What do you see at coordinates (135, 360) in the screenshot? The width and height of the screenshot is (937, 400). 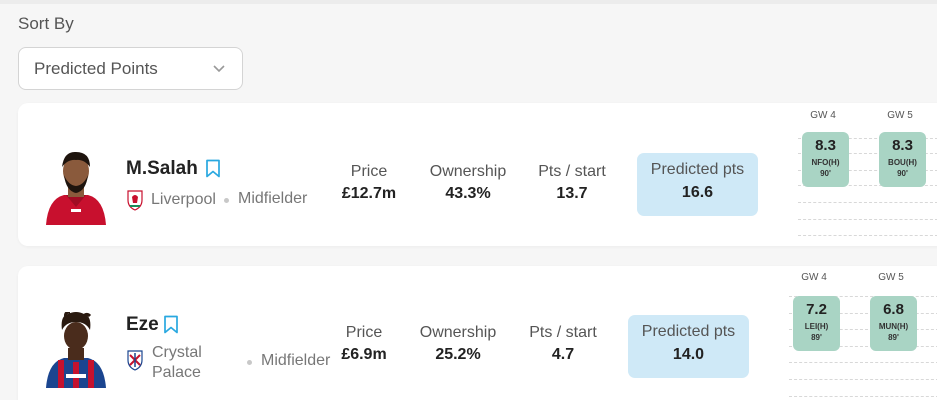 I see `crystal-palace-crest-icon` at bounding box center [135, 360].